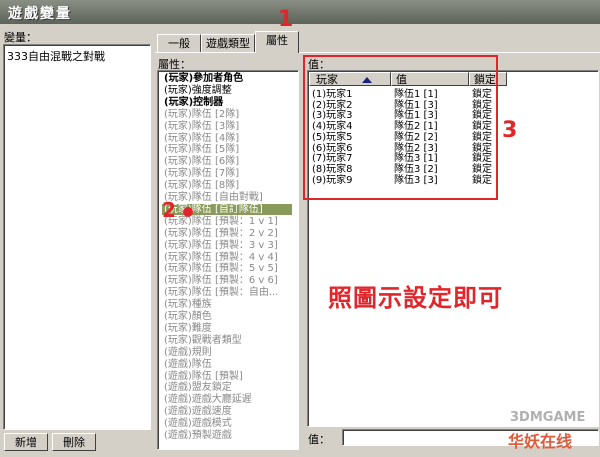 The width and height of the screenshot is (600, 457). What do you see at coordinates (56, 56) in the screenshot?
I see `variable-item: 333自由混戰之對戰` at bounding box center [56, 56].